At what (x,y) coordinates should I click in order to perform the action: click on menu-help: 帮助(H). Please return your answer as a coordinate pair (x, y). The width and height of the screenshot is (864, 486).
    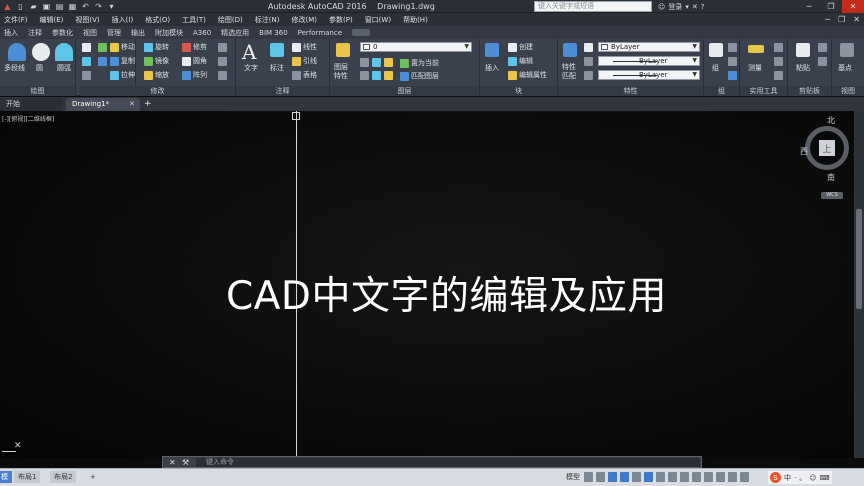
    Looking at the image, I should click on (415, 20).